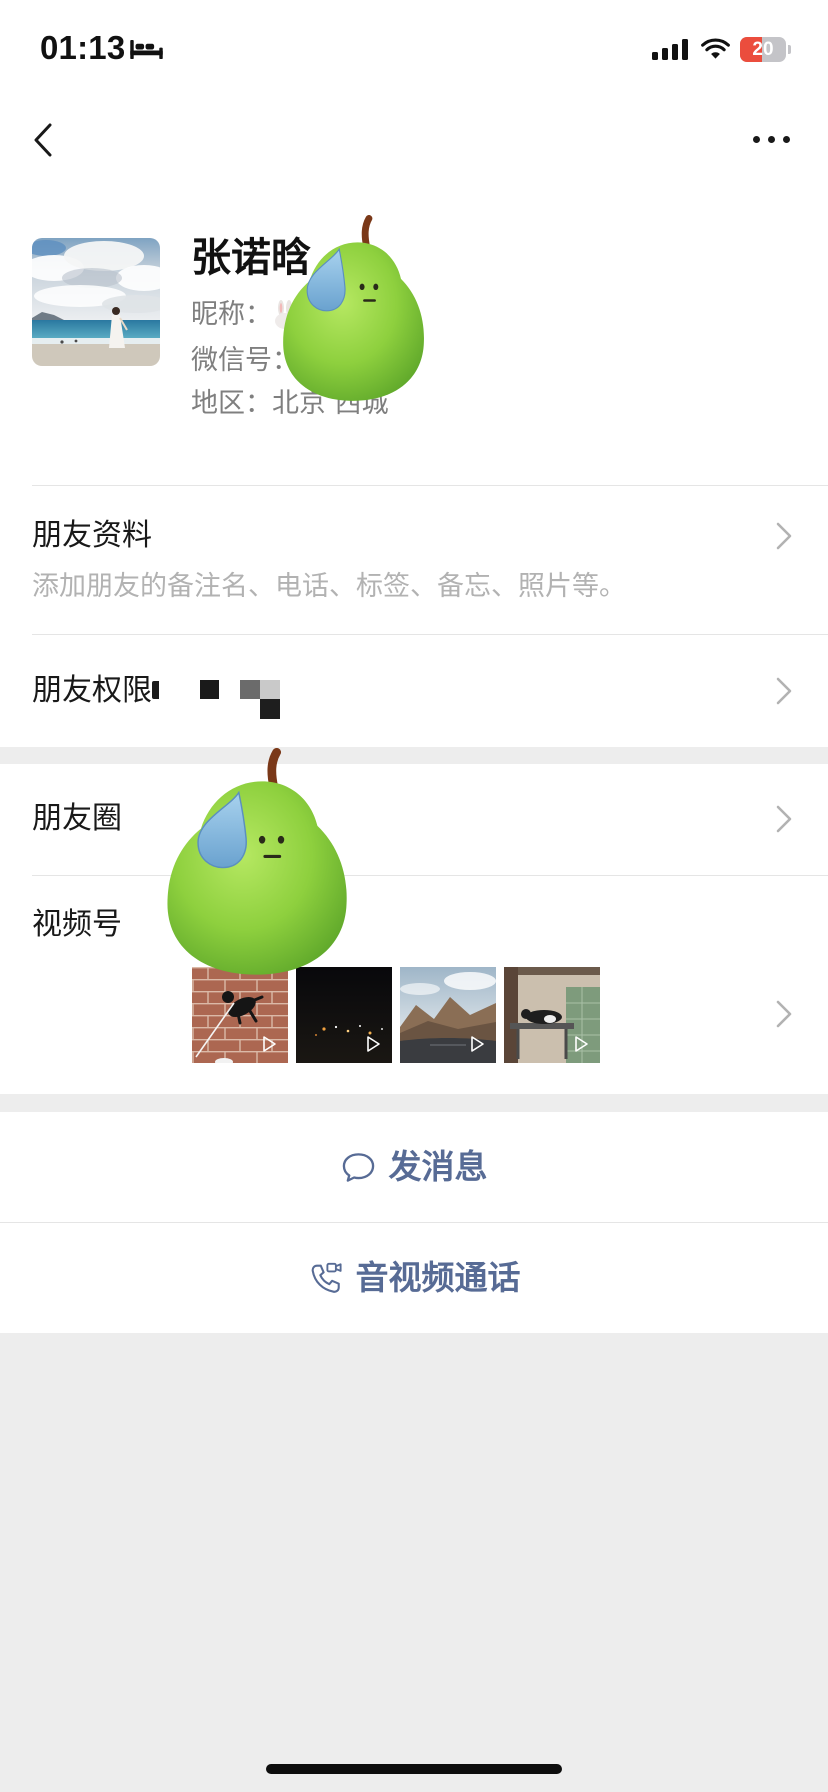  What do you see at coordinates (231, 314) in the screenshot?
I see `nickname-label: 昵称：` at bounding box center [231, 314].